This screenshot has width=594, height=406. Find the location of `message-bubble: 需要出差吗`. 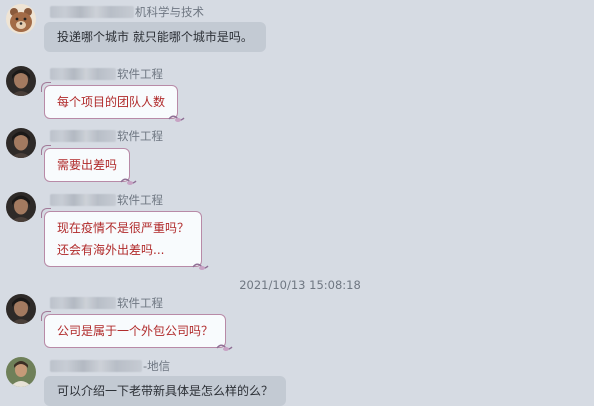

message-bubble: 需要出差吗 is located at coordinates (88, 165).